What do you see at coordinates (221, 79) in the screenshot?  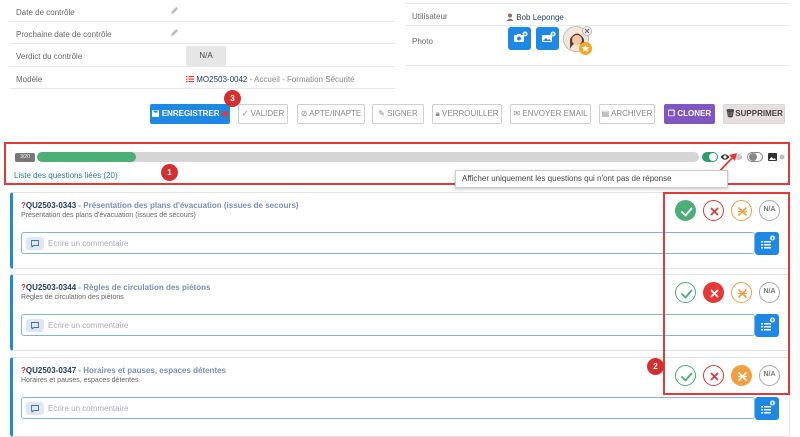 I see `model-code: MO2503-0042` at bounding box center [221, 79].